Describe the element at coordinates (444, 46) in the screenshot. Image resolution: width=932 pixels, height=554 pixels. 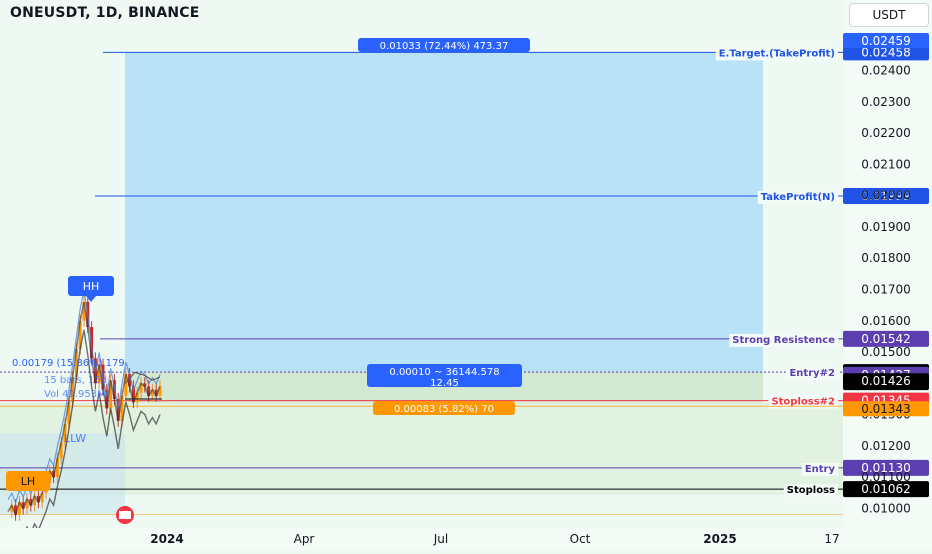
I see `target-box-text-0: 0.01033 (72.44%) 473.37` at that location.